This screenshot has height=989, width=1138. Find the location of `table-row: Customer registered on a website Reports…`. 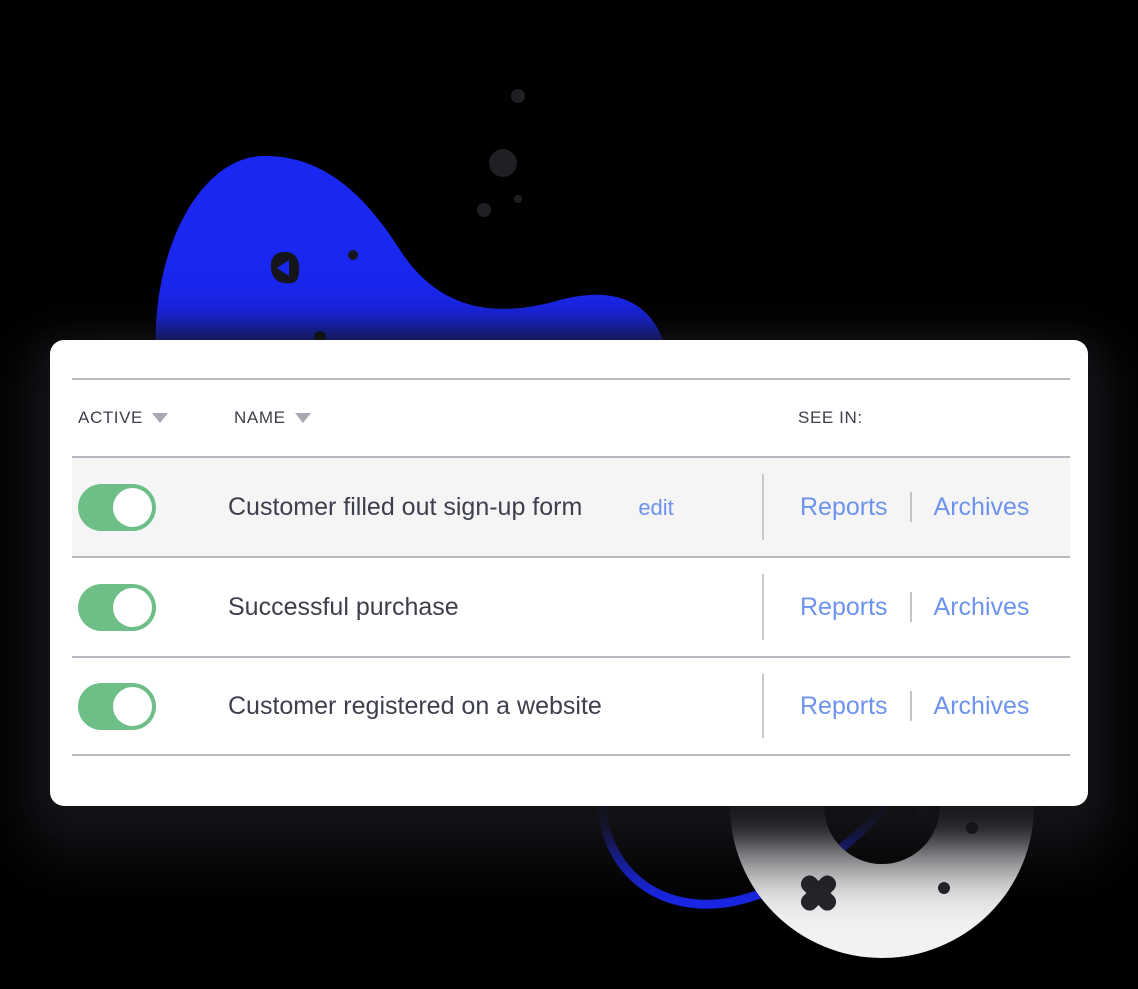

table-row: Customer registered on a website Reports… is located at coordinates (571, 706).